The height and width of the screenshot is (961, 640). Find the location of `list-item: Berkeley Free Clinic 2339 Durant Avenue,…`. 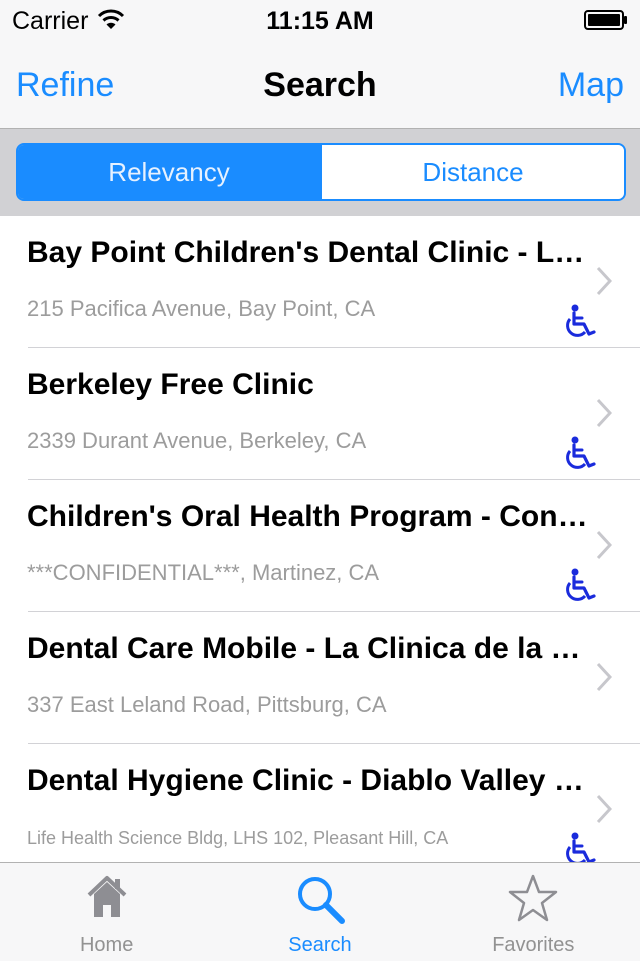

list-item: Berkeley Free Clinic 2339 Durant Avenue,… is located at coordinates (320, 414).